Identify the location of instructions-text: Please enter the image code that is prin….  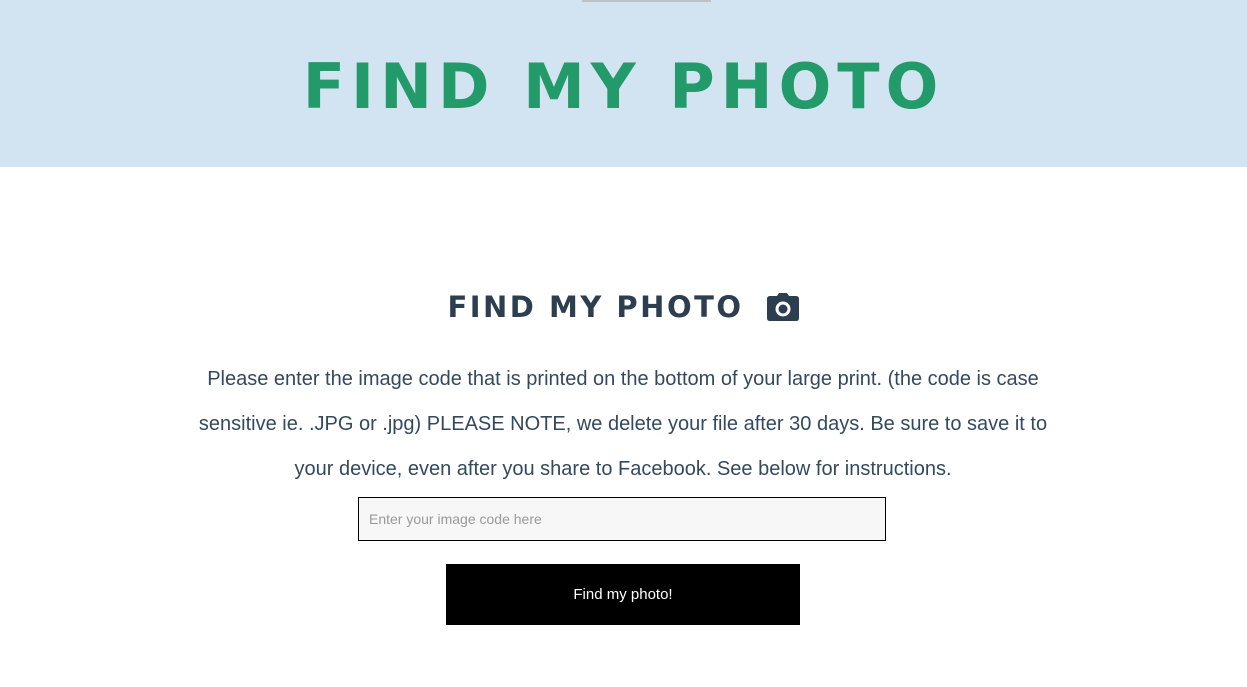
(623, 424).